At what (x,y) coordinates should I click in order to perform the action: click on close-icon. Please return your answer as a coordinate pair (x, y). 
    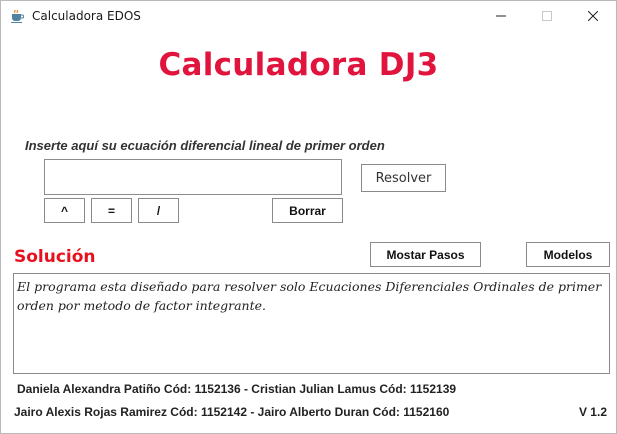
    Looking at the image, I should click on (593, 17).